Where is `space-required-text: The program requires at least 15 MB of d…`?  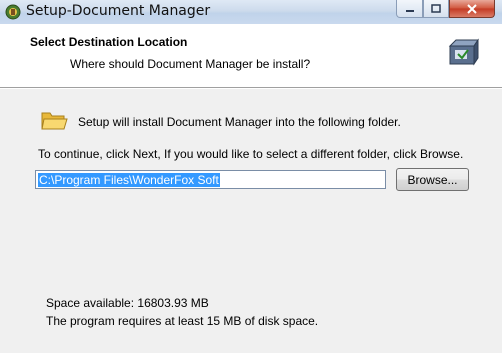 space-required-text: The program requires at least 15 MB of d… is located at coordinates (182, 321).